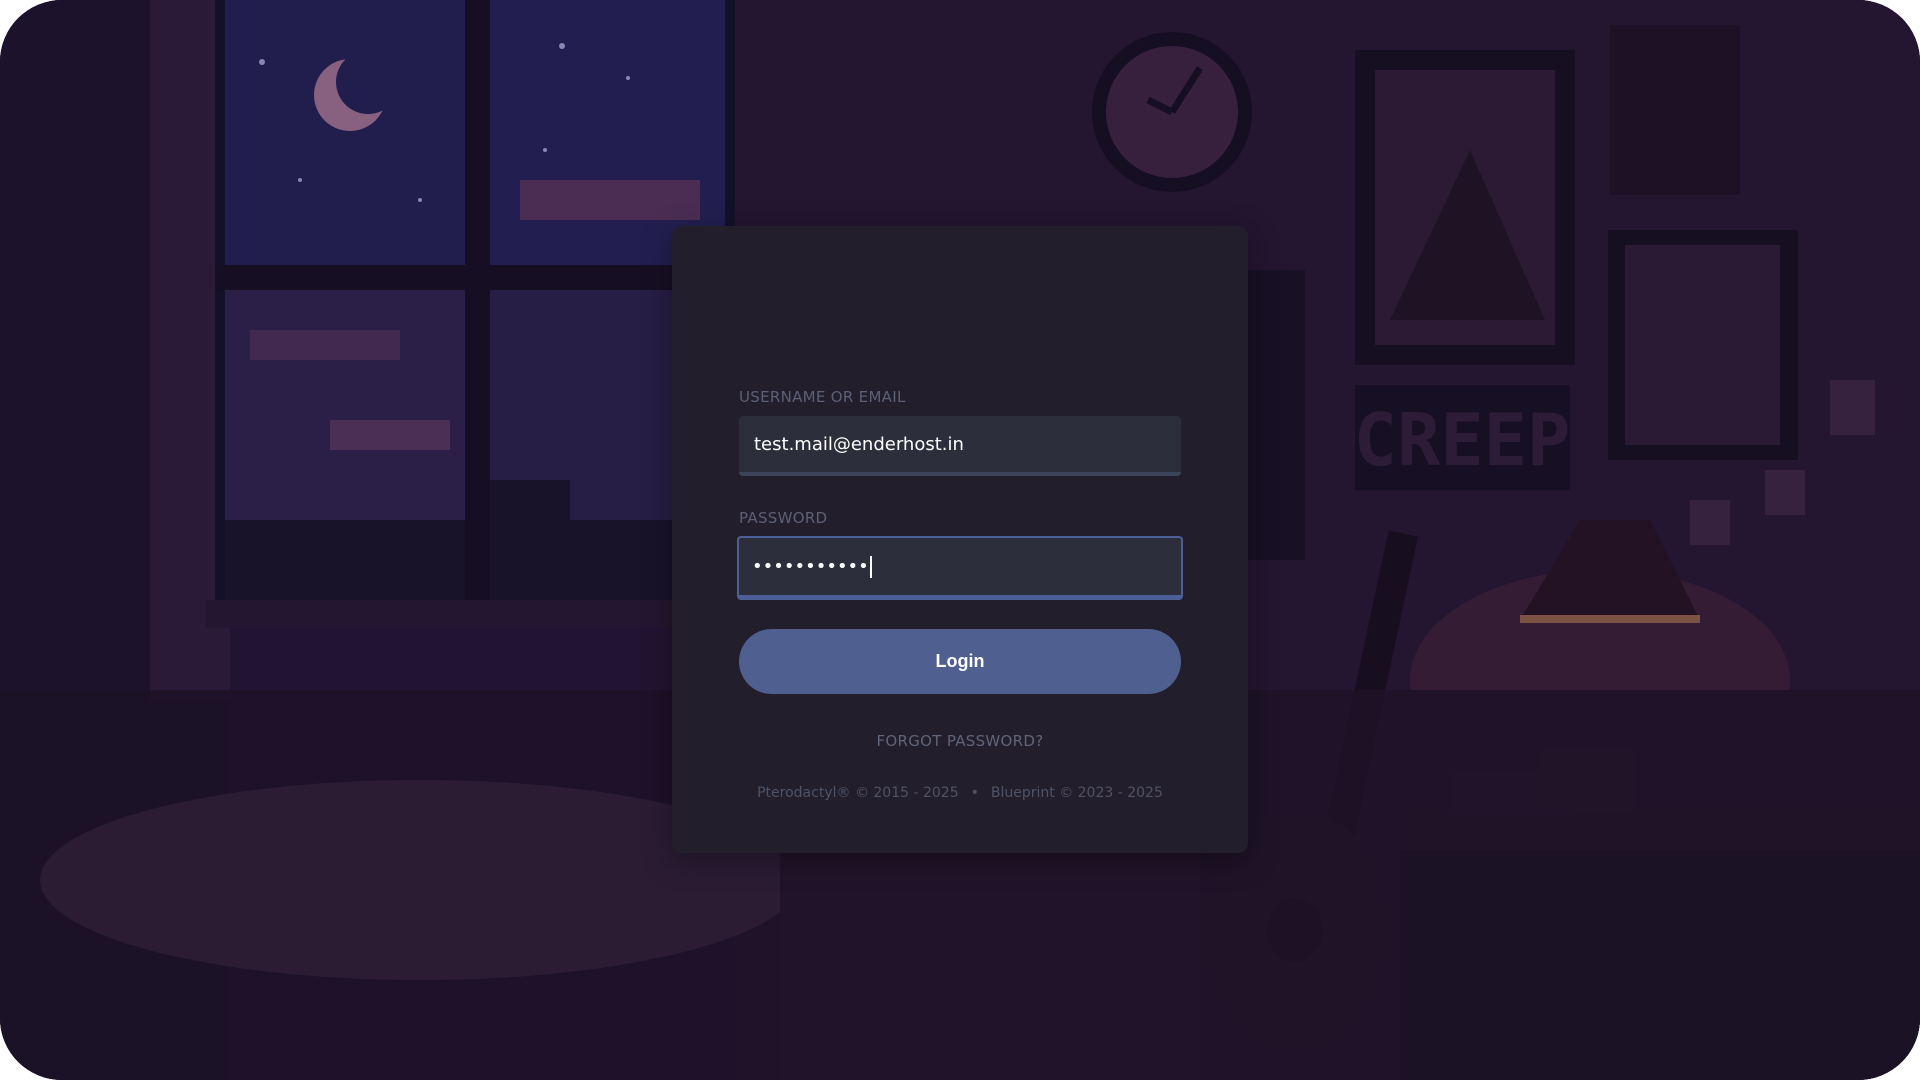 The width and height of the screenshot is (1920, 1080). I want to click on username-value: test.mail@enderhost.in, so click(859, 444).